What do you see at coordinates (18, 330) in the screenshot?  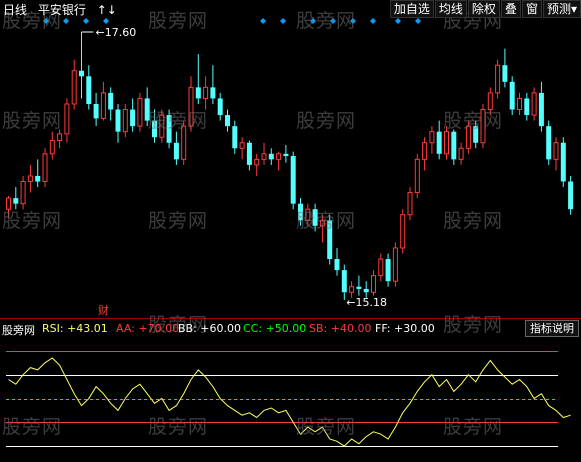 I see `indicator-name: 股旁网` at bounding box center [18, 330].